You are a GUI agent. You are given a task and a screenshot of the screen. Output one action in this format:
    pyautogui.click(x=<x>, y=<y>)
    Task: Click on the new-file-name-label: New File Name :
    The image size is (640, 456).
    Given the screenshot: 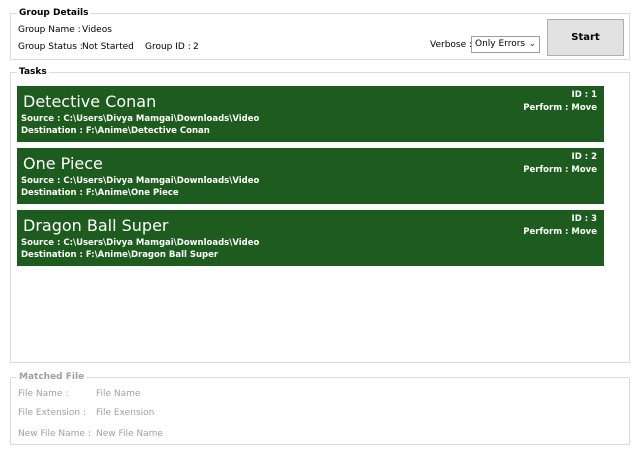 What is the action you would take?
    pyautogui.click(x=54, y=434)
    